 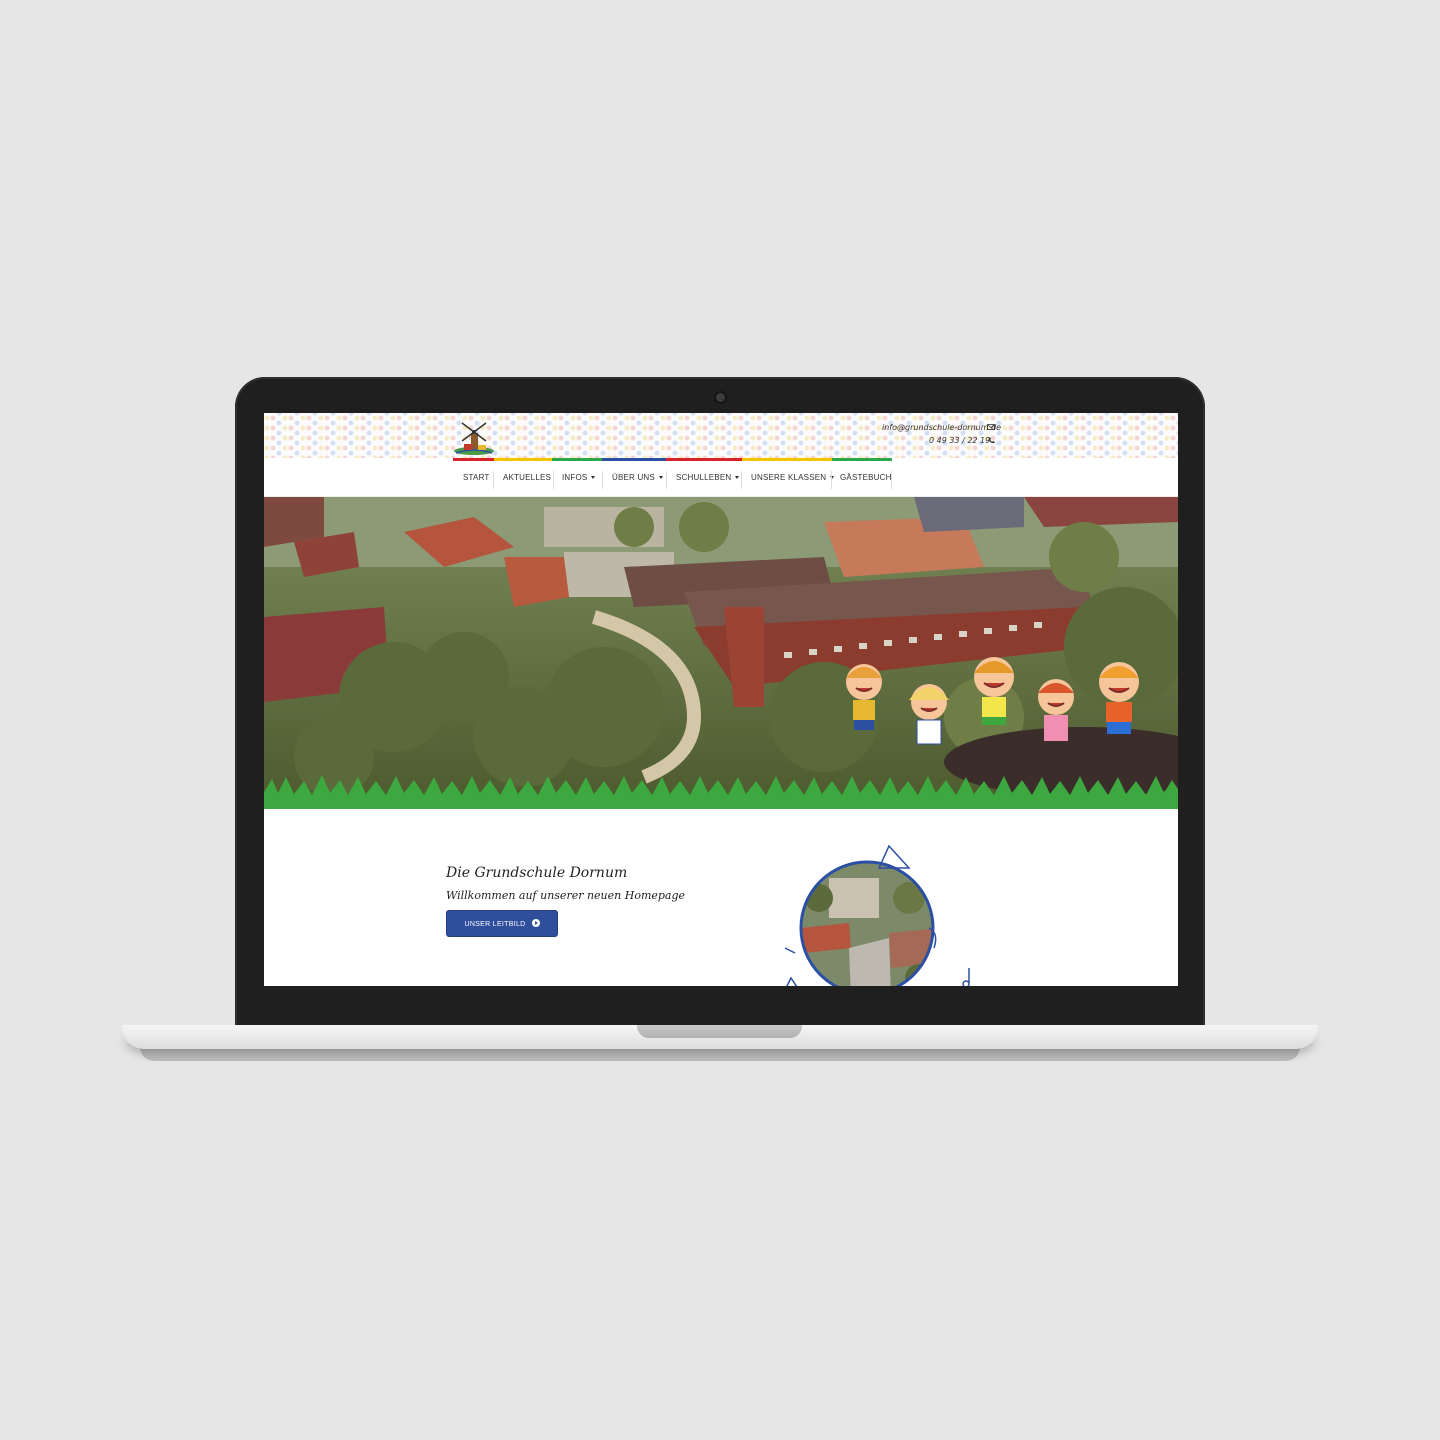 What do you see at coordinates (720, 397) in the screenshot?
I see `webcam-icon` at bounding box center [720, 397].